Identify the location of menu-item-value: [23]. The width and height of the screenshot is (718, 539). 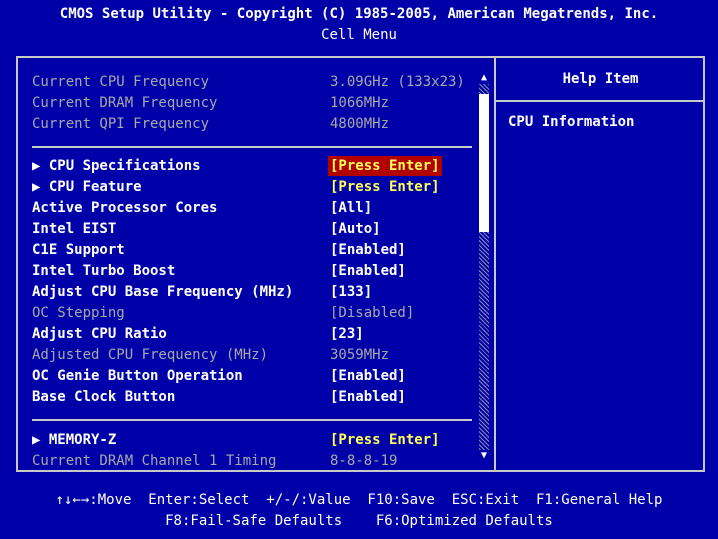
(347, 334).